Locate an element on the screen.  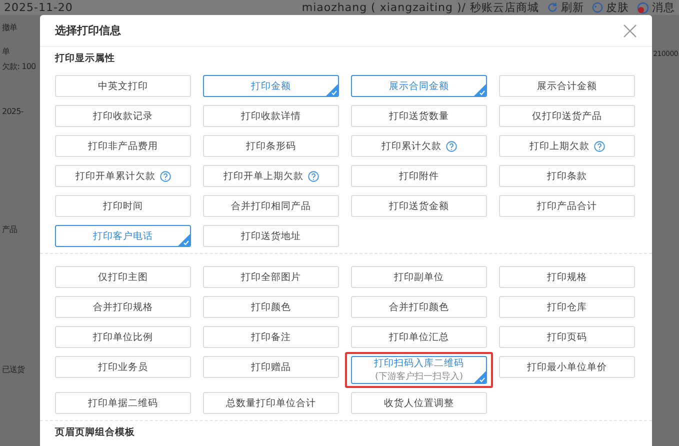
option-button: 打印收款记录 is located at coordinates (123, 116).